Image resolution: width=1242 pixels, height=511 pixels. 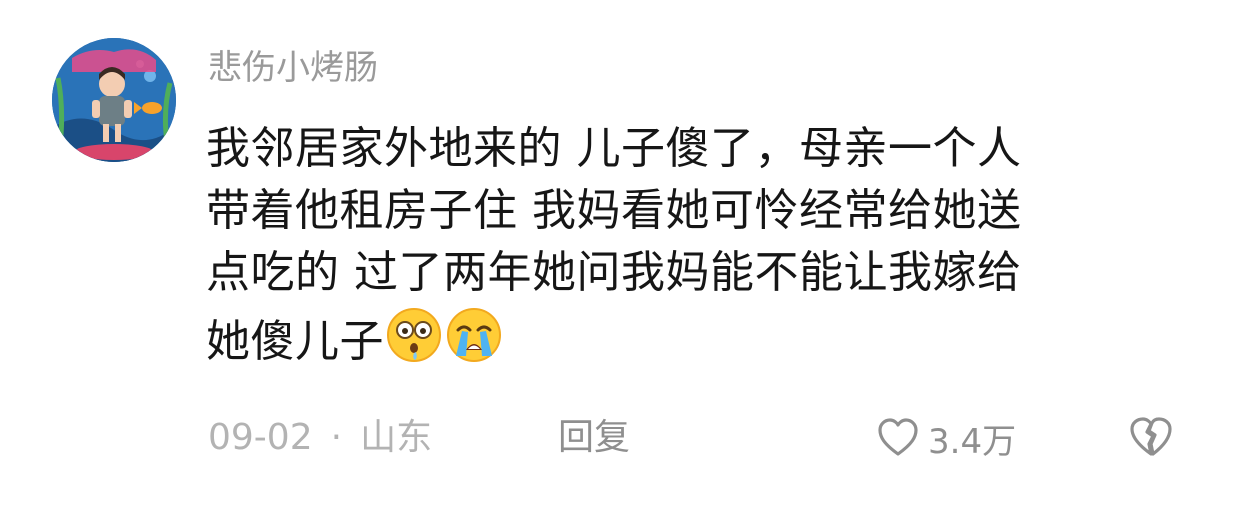 I want to click on like-count: 3.4万, so click(x=972, y=441).